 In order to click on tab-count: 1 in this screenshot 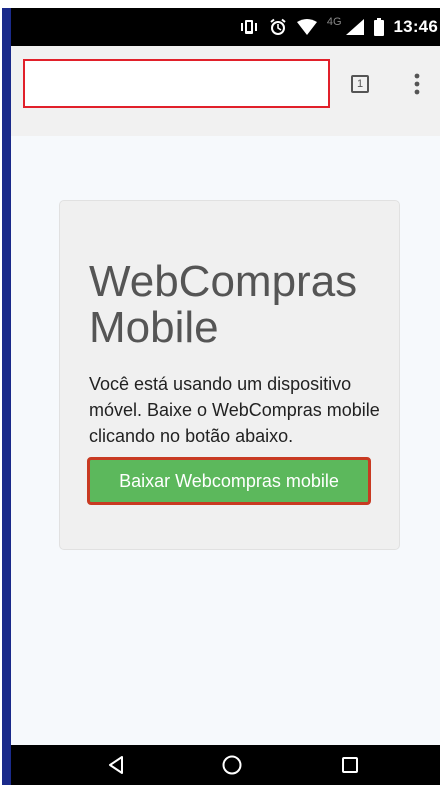, I will do `click(360, 84)`.